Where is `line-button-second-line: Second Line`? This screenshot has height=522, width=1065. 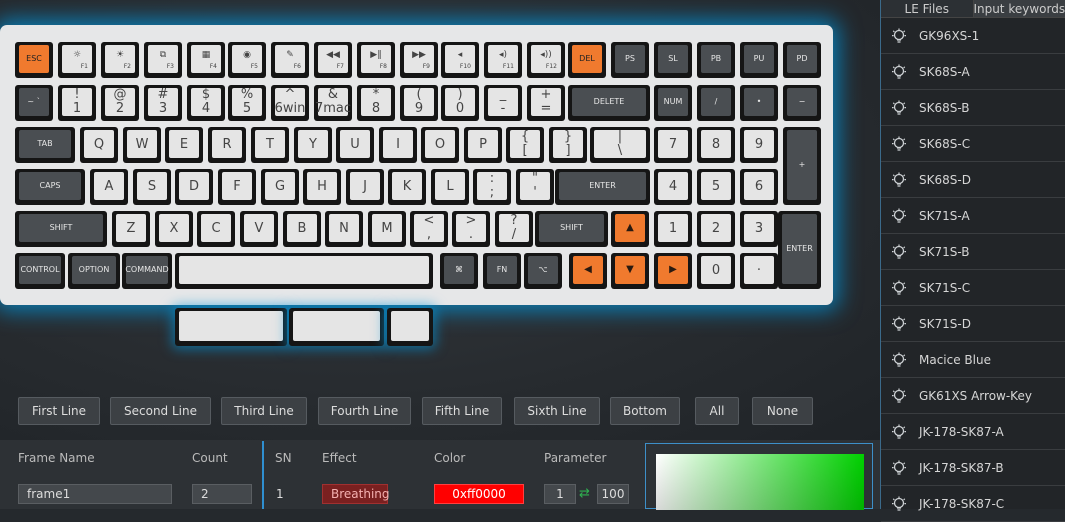
line-button-second-line: Second Line is located at coordinates (160, 411).